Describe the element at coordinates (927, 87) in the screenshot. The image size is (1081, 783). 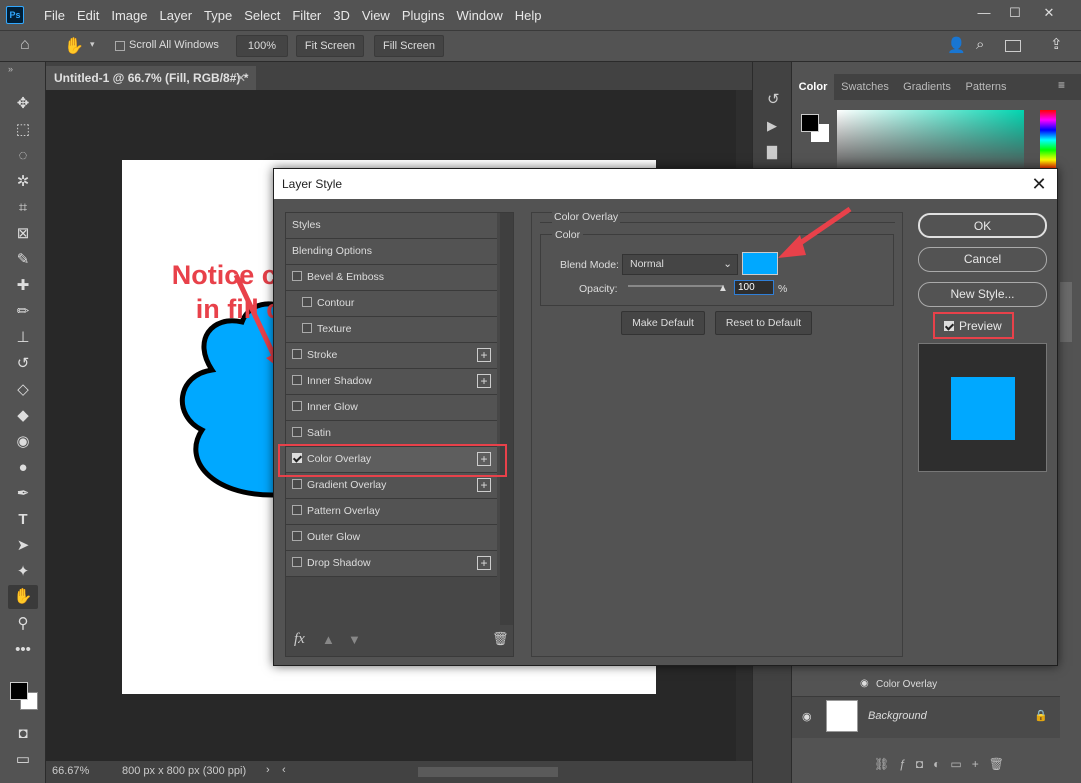
I see `tab-gradients: Gradients` at that location.